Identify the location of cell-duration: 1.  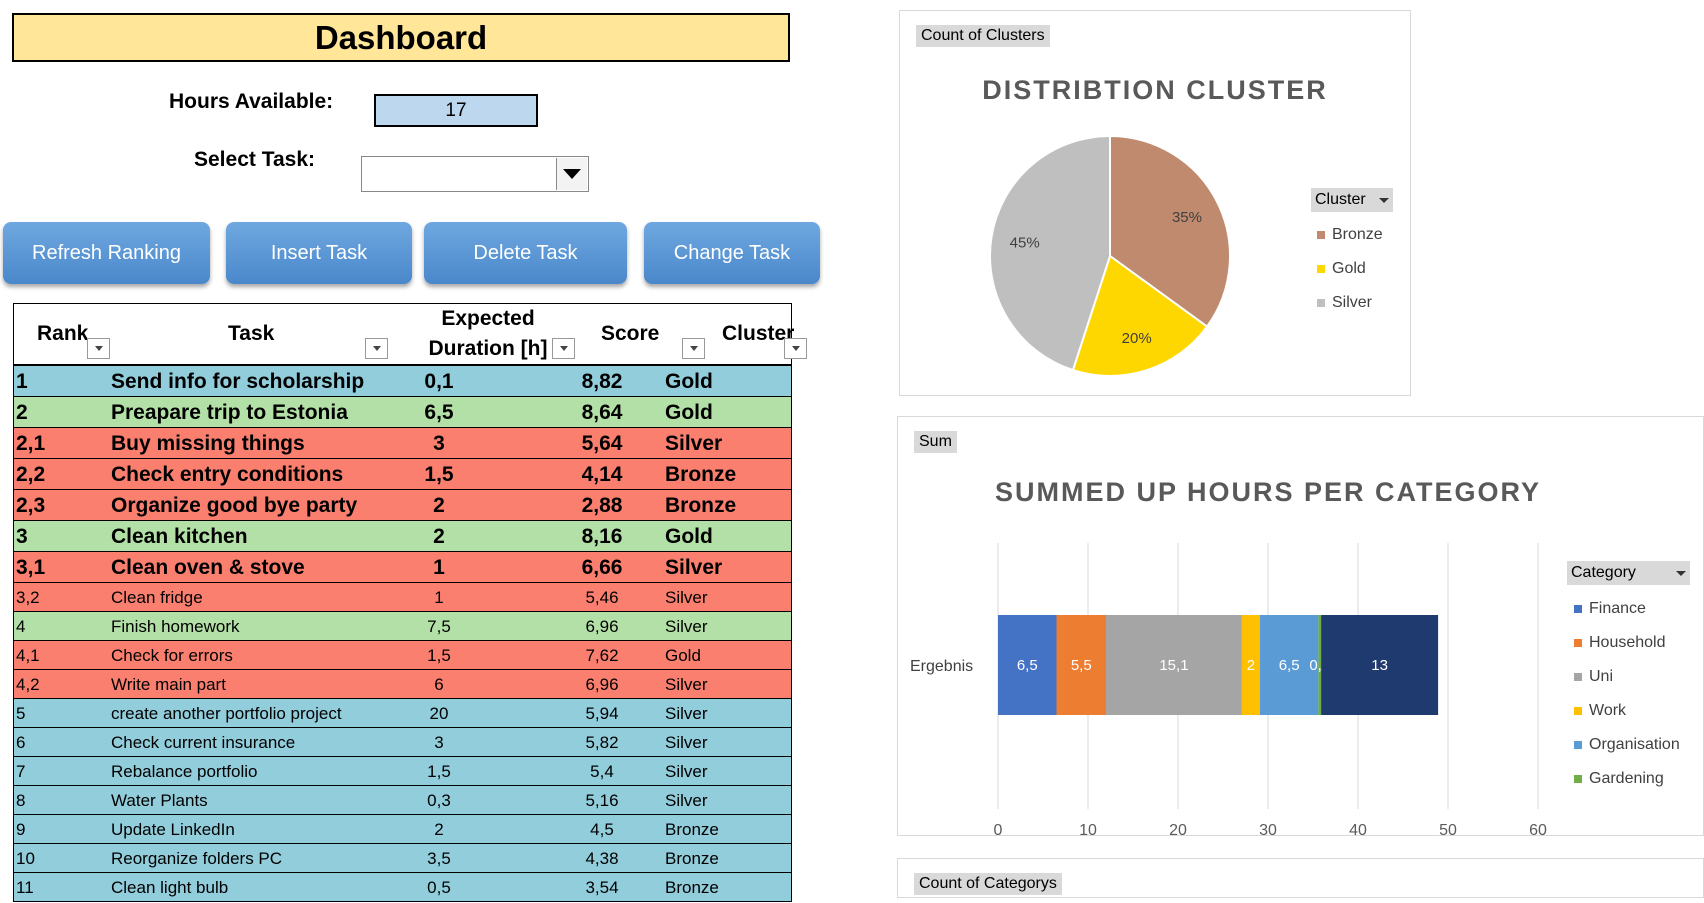
(439, 597).